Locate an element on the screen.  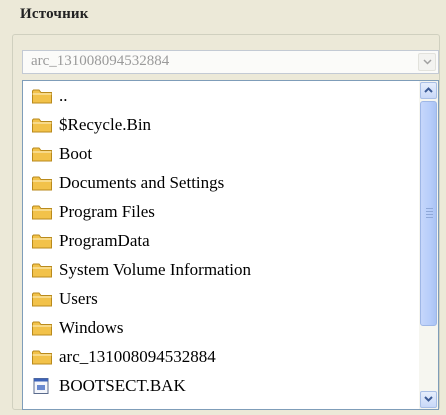
file-list-item-label: Boot is located at coordinates (76, 153).